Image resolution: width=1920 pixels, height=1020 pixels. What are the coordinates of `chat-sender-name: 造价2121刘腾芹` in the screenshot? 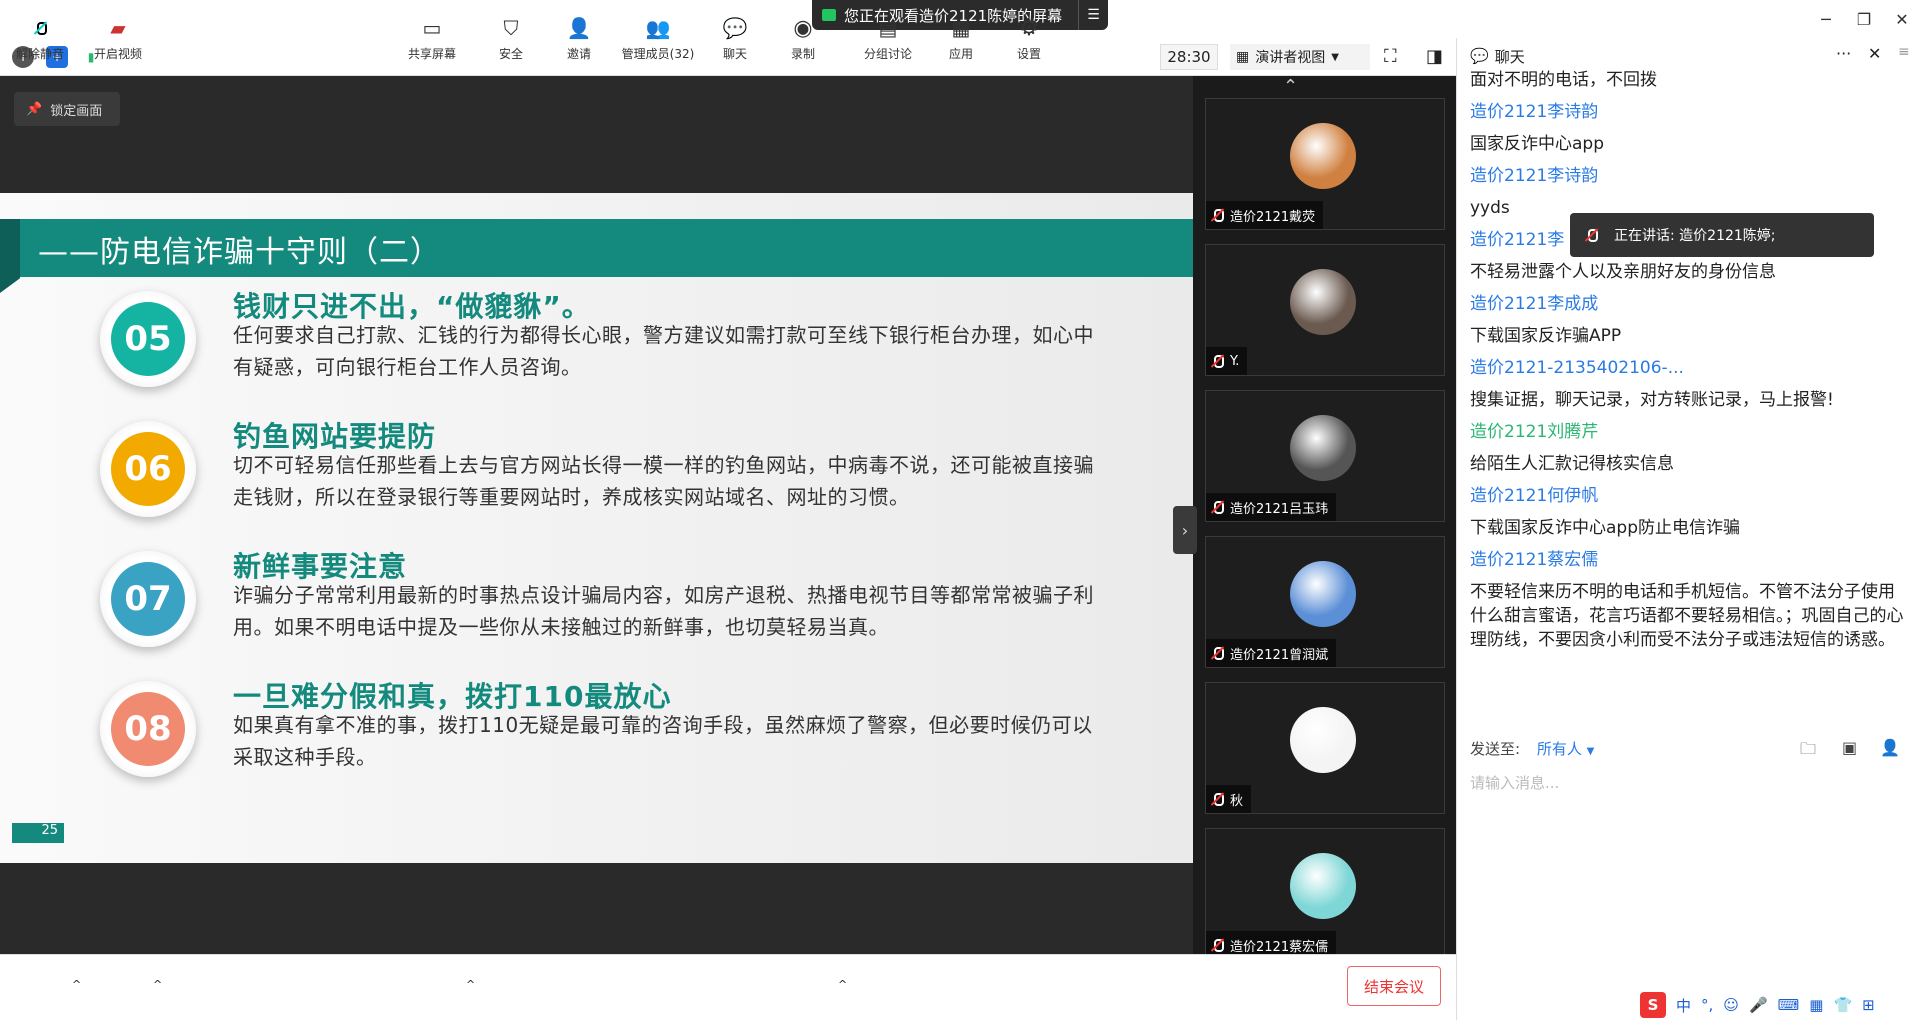 It's located at (1690, 432).